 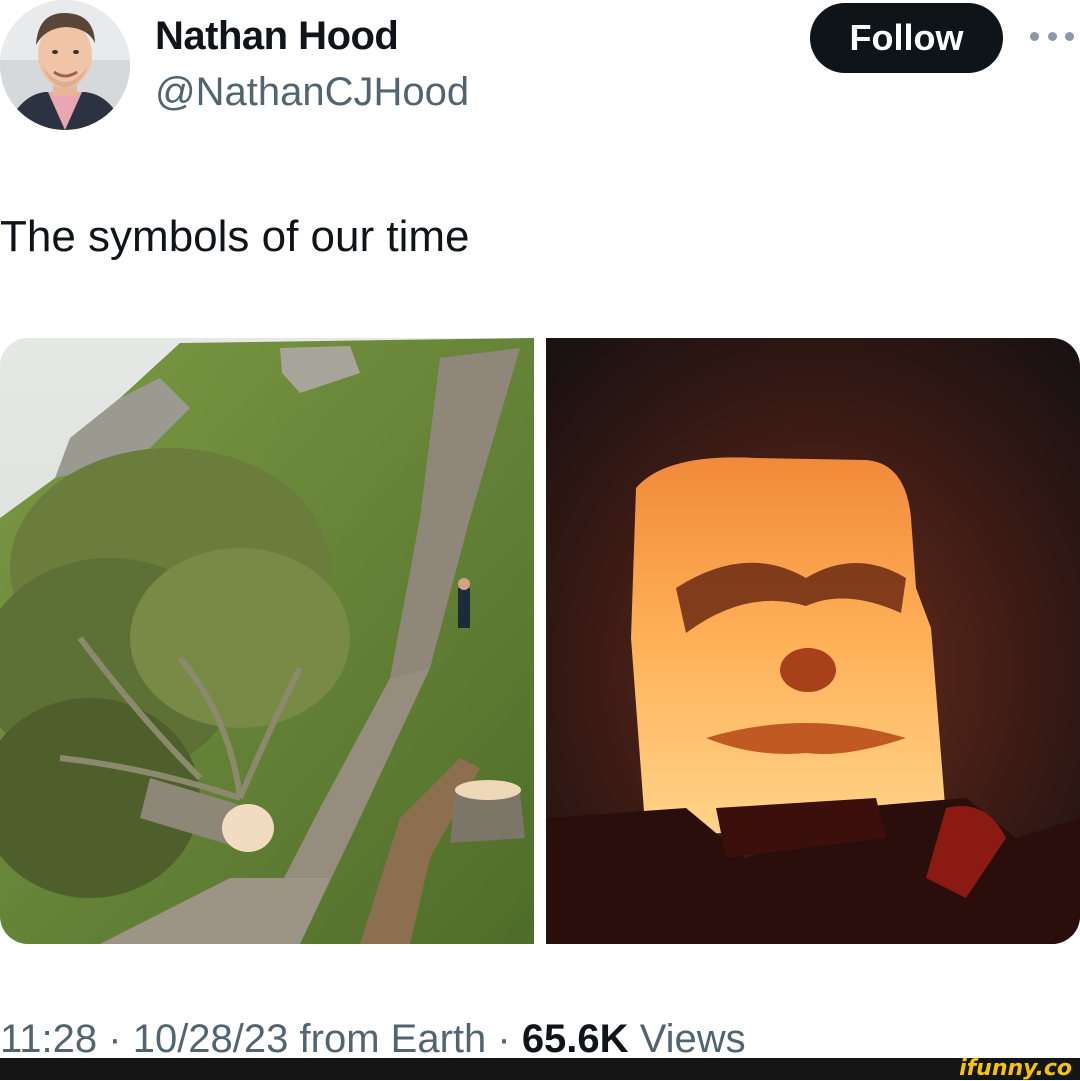 I want to click on tweet-text: The symbols of our time, so click(x=235, y=236).